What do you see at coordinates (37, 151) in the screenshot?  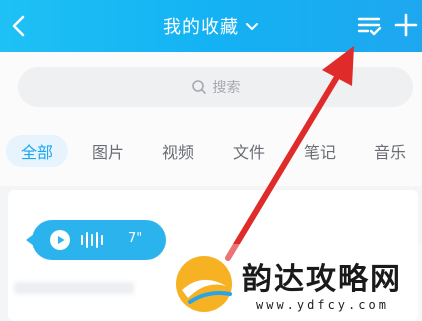 I see `tab-all: 全部` at bounding box center [37, 151].